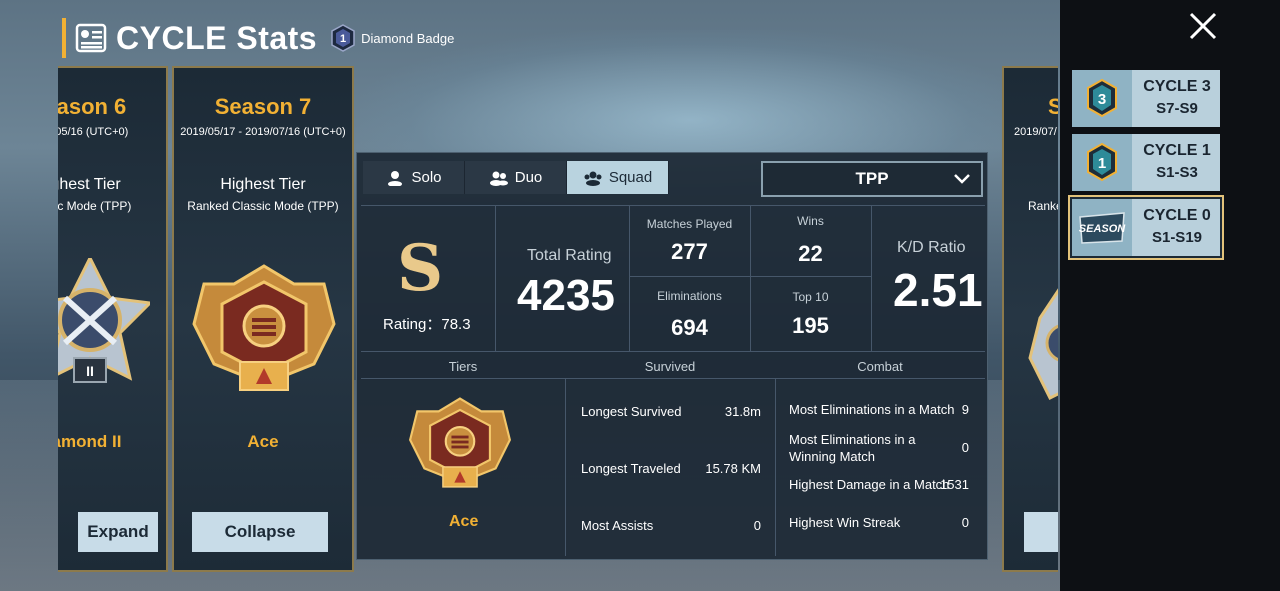 The width and height of the screenshot is (1280, 591). I want to click on season-mode: Ranked Classic Mode (TPP), so click(263, 206).